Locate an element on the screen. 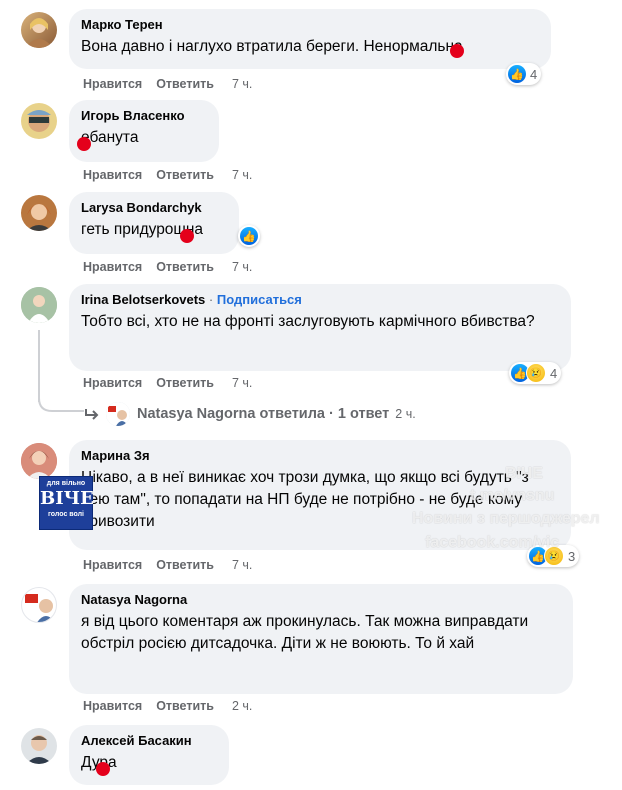 The image size is (622, 790). thread-line is located at coordinates (39, 366).